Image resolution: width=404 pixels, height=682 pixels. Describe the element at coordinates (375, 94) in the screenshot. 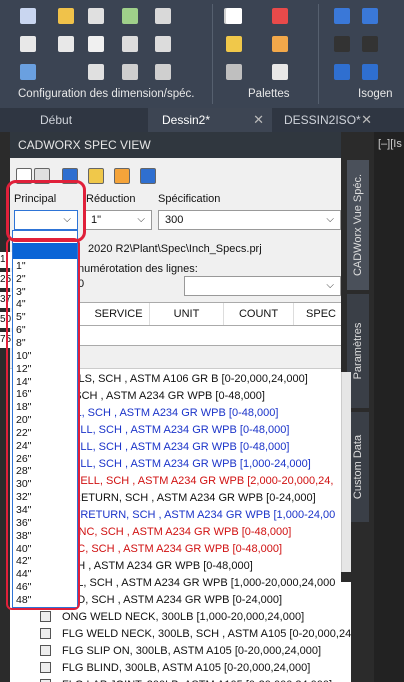

I see `ribbon-group-isogen-label: Isogen` at that location.